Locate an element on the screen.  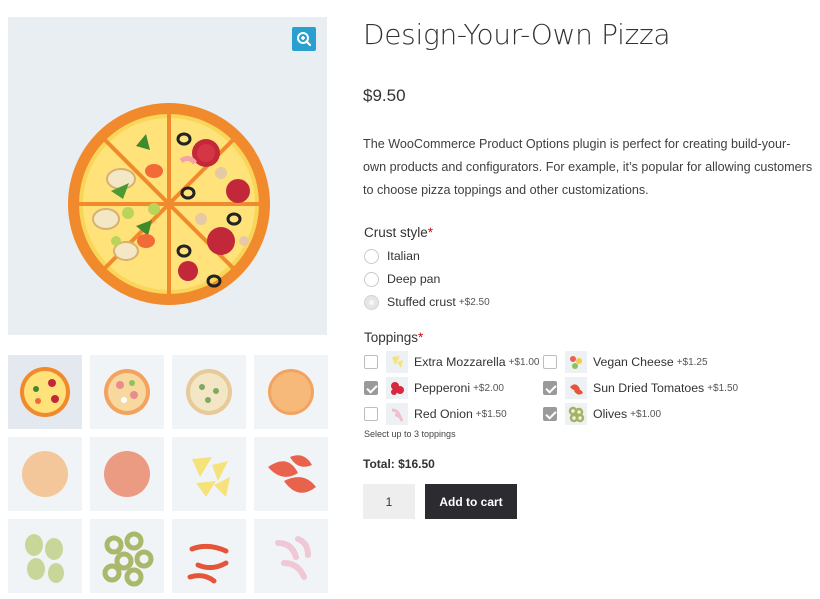
crust-option-stuffed-crust: Stuffed crust +$2.50 is located at coordinates (427, 302).